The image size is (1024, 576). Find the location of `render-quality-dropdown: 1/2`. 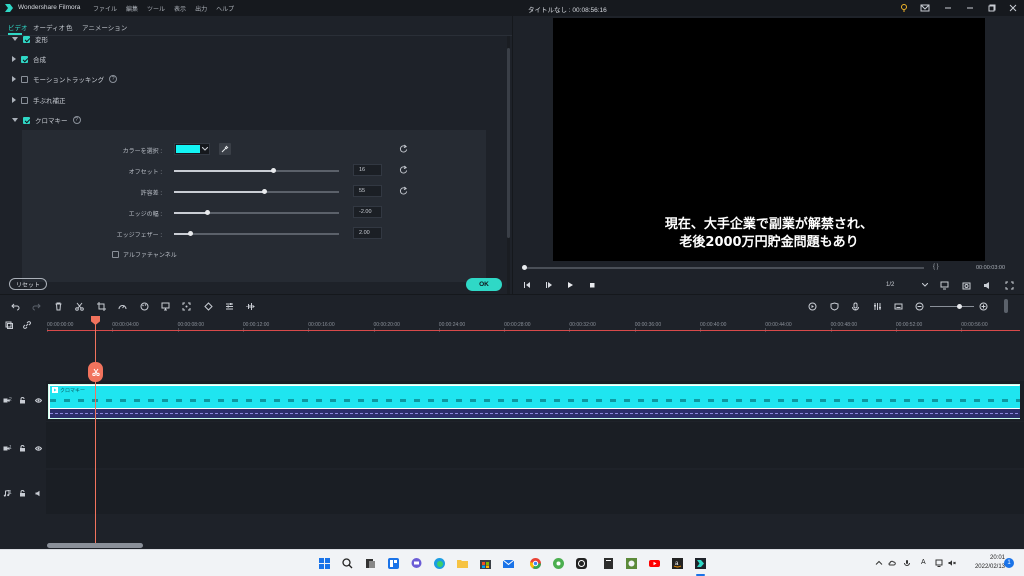

render-quality-dropdown: 1/2 is located at coordinates (907, 285).